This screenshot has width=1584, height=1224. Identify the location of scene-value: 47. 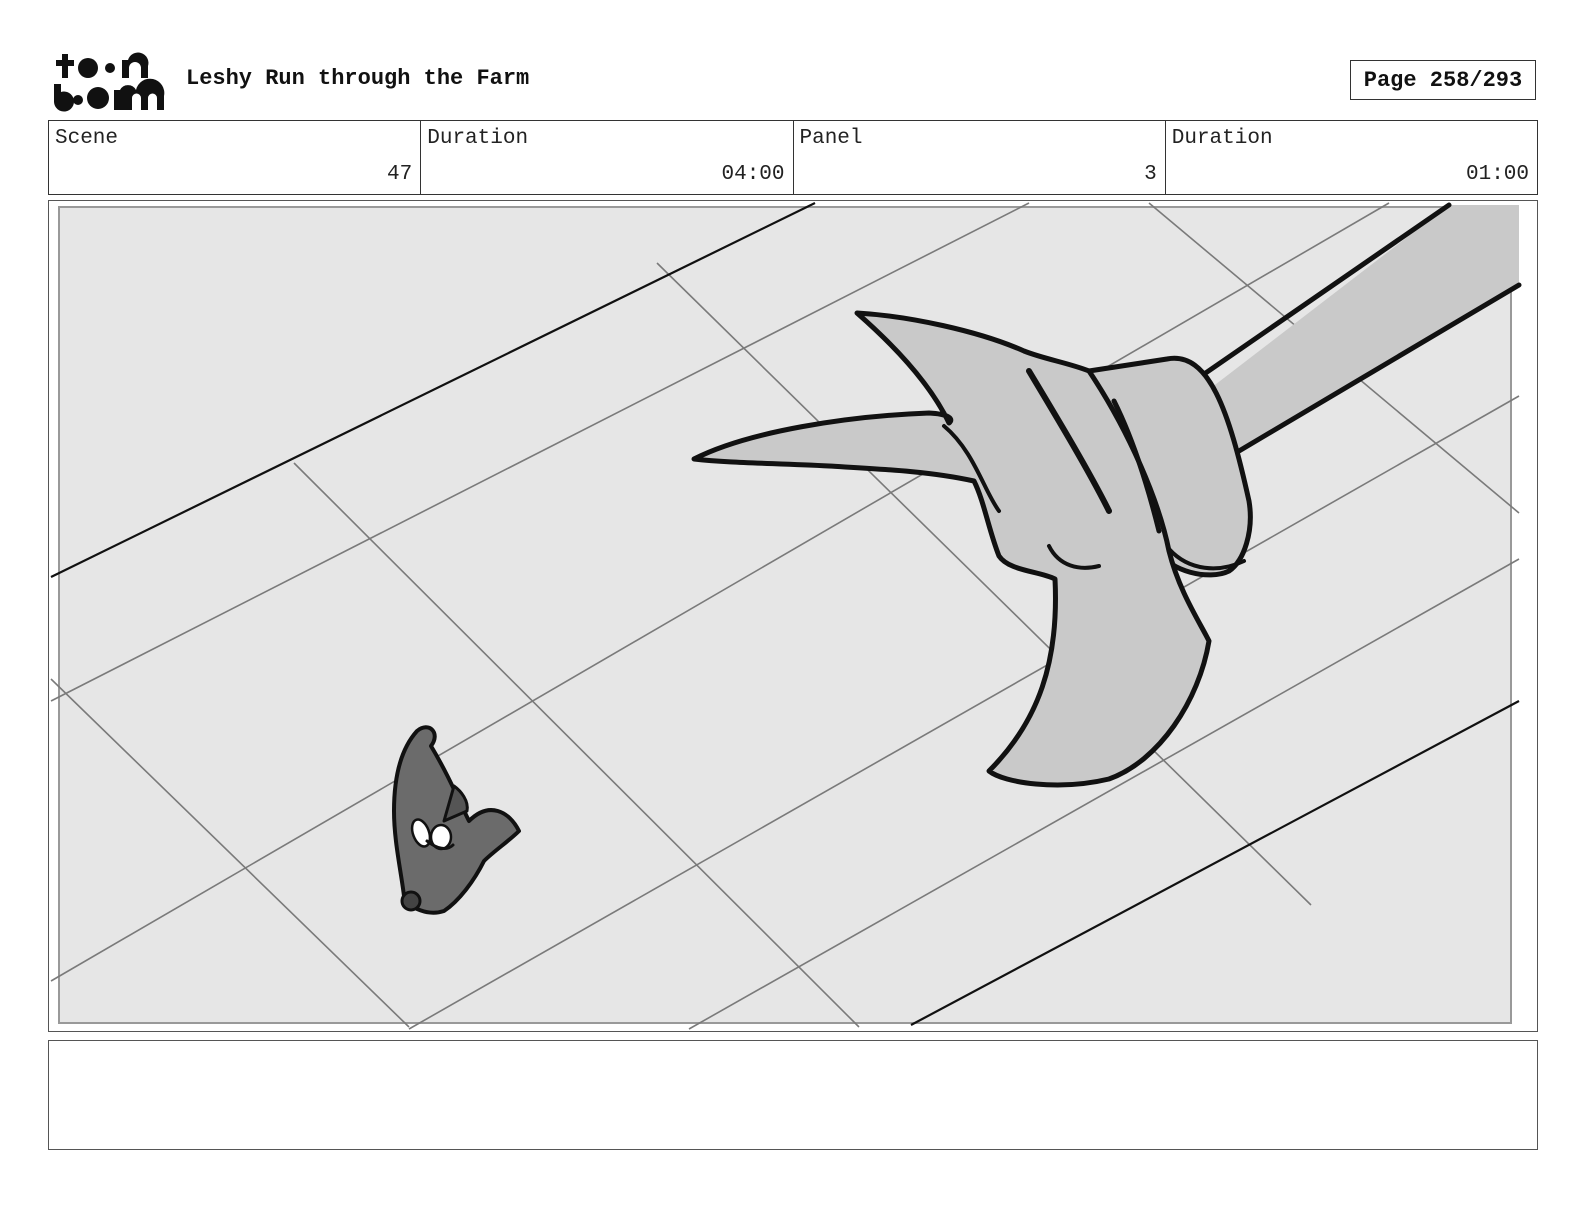
(400, 174).